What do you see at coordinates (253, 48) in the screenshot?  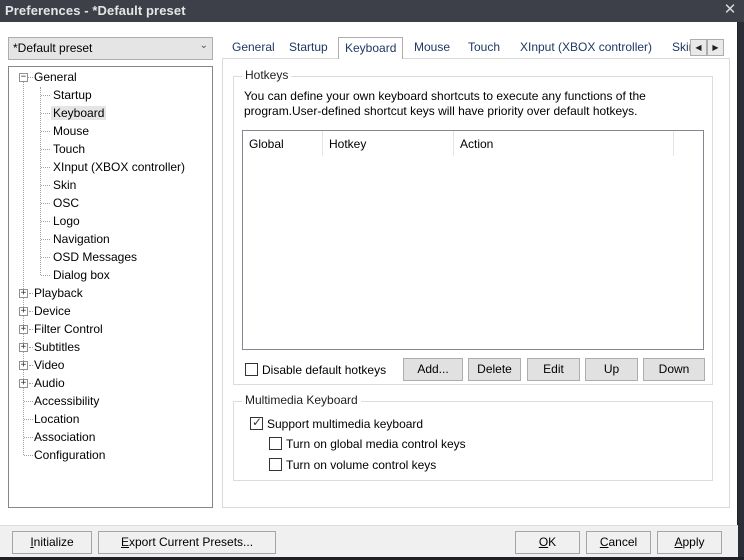 I see `tab-general: General` at bounding box center [253, 48].